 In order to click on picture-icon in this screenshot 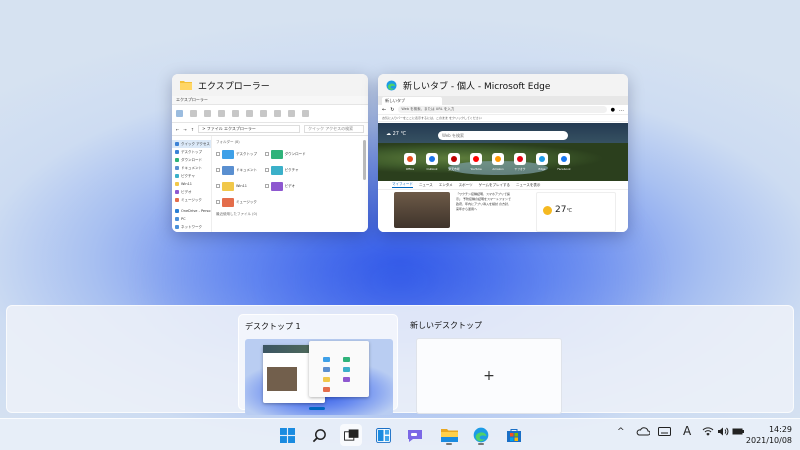, I will do `click(177, 176)`.